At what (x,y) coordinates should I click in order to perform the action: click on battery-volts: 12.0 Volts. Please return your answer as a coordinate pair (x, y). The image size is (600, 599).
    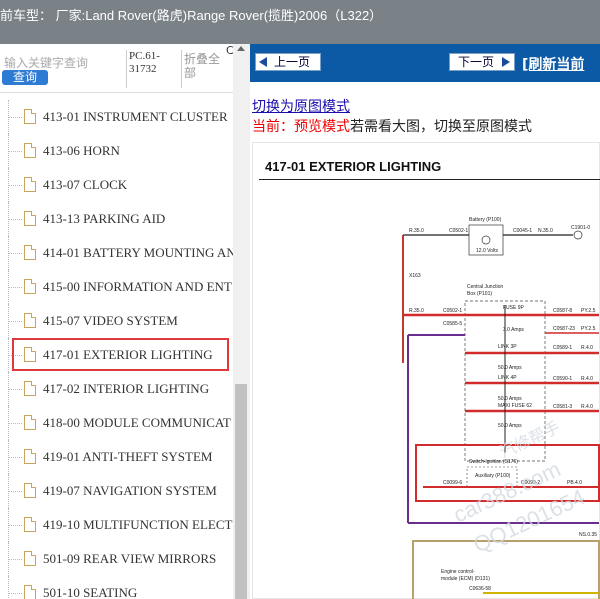
    Looking at the image, I should click on (487, 251).